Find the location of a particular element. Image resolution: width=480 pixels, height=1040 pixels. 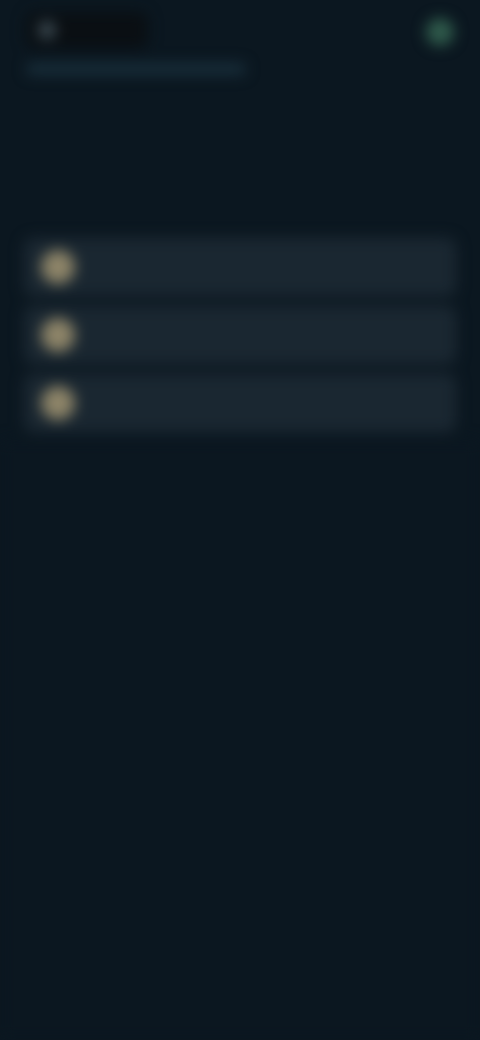

top-actions is located at coordinates (430, 32).